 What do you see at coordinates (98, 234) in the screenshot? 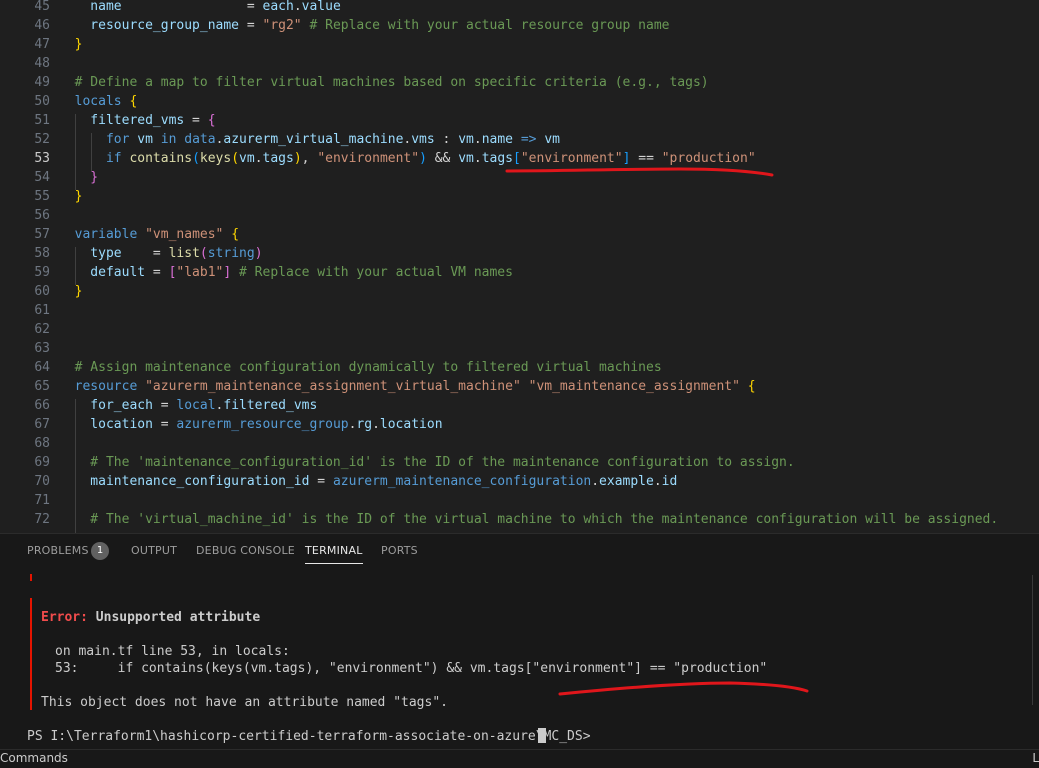
I see `code-token: variable` at bounding box center [98, 234].